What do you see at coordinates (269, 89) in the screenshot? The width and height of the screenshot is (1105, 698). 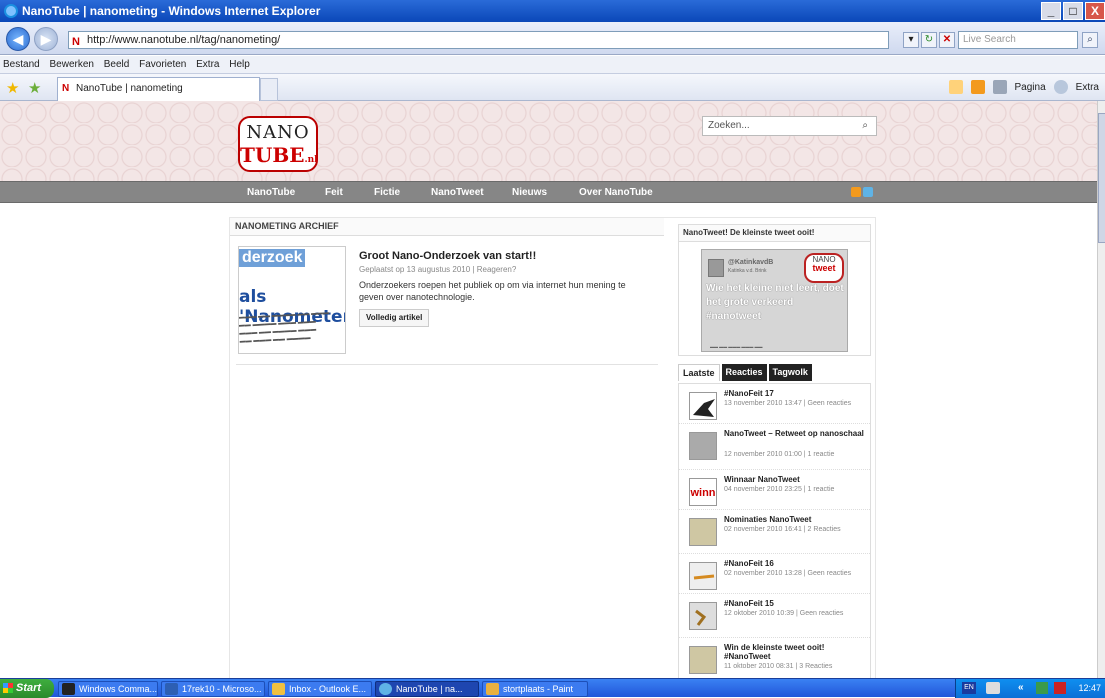 I see `new-tab-button` at bounding box center [269, 89].